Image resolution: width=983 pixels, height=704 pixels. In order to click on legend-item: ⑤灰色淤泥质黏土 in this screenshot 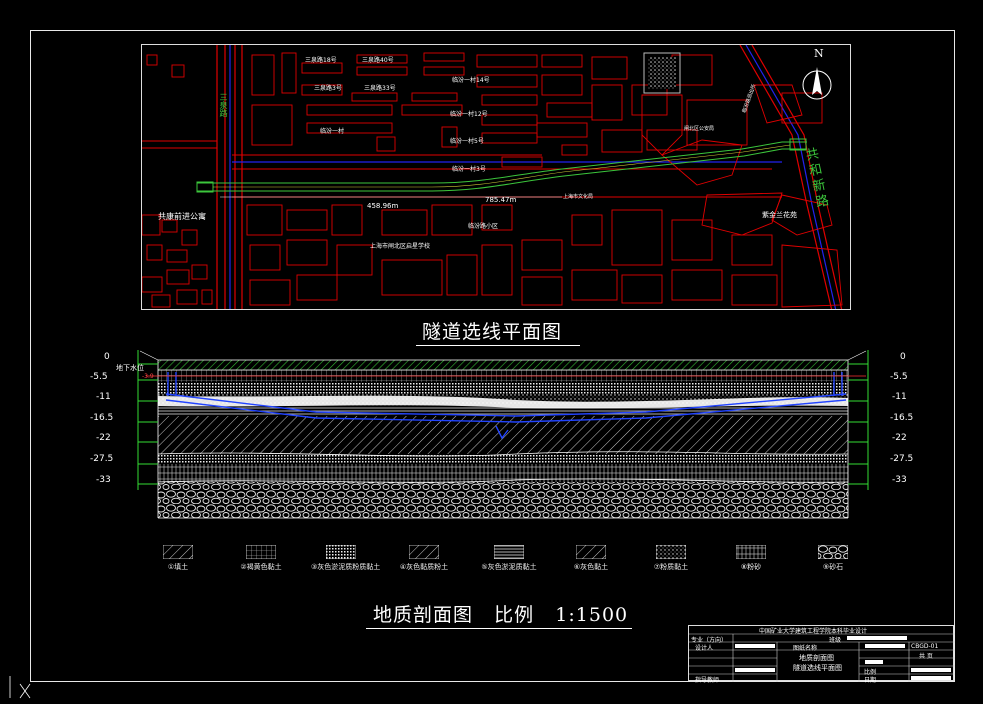, I will do `click(509, 558)`.